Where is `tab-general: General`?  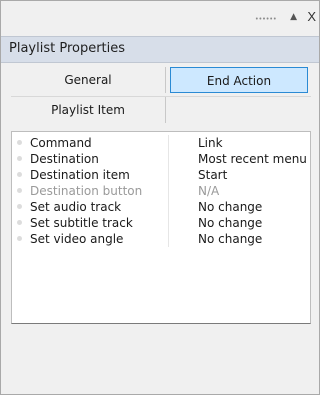
tab-general: General is located at coordinates (88, 80).